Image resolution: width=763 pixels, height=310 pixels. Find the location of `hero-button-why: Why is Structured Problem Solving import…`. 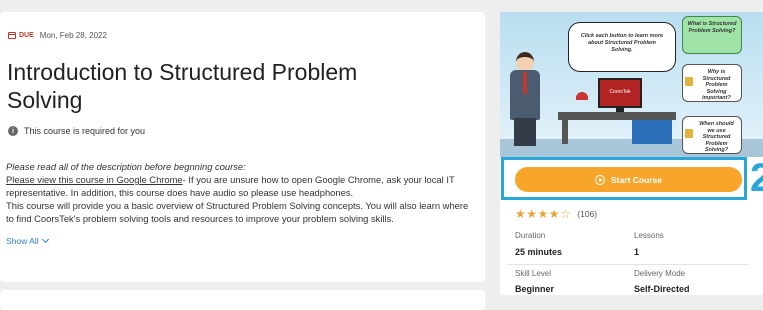

hero-button-why: Why is Structured Problem Solving import… is located at coordinates (712, 83).